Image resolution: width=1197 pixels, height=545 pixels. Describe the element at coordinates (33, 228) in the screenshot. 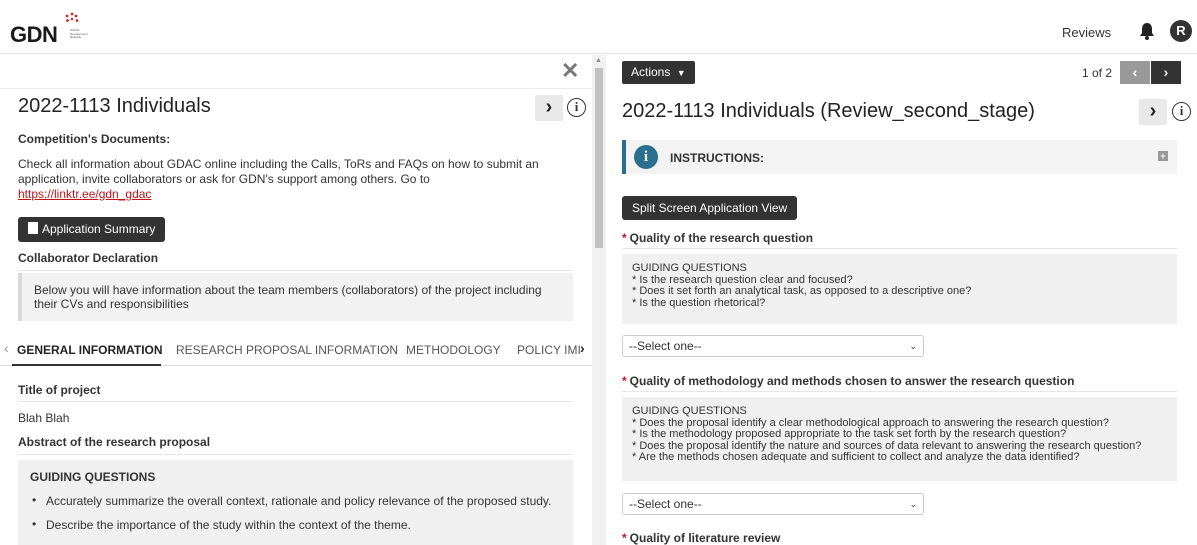

I see `document-icon` at that location.